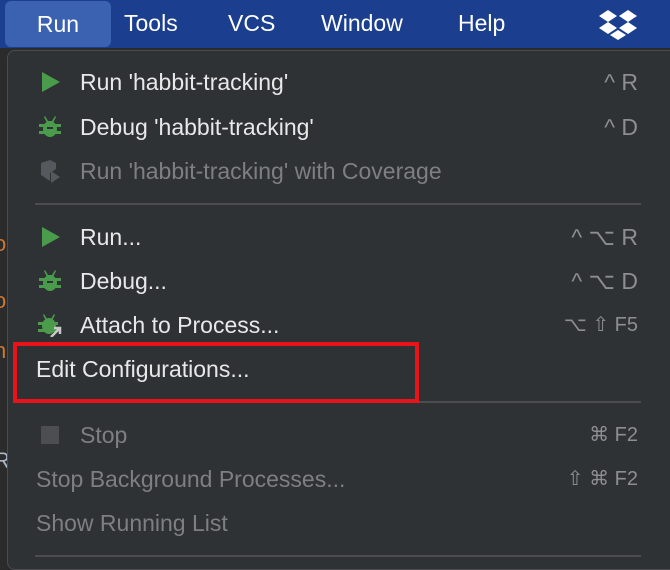 The image size is (670, 570). I want to click on item-shortcut: ^ D, so click(621, 127).